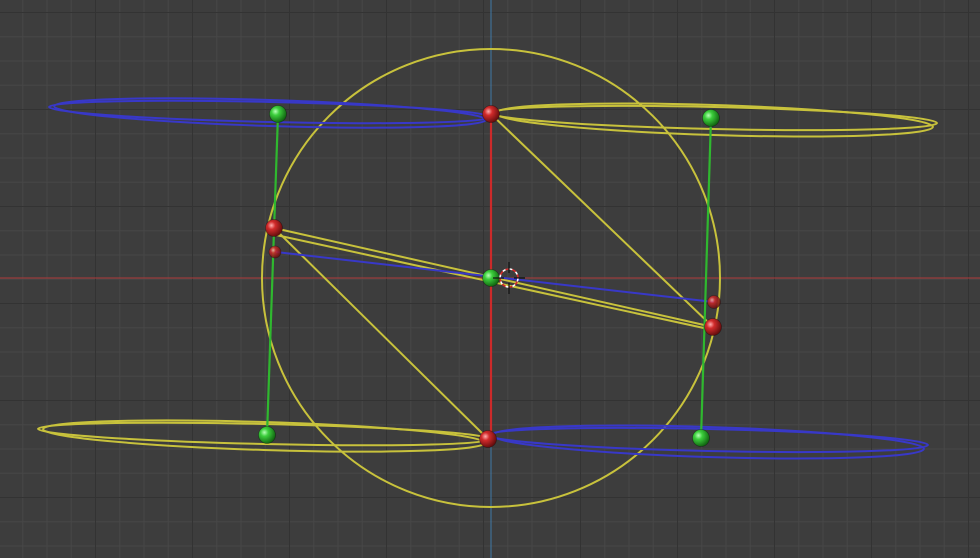 The width and height of the screenshot is (980, 558). I want to click on red-vertex-right, so click(713, 327).